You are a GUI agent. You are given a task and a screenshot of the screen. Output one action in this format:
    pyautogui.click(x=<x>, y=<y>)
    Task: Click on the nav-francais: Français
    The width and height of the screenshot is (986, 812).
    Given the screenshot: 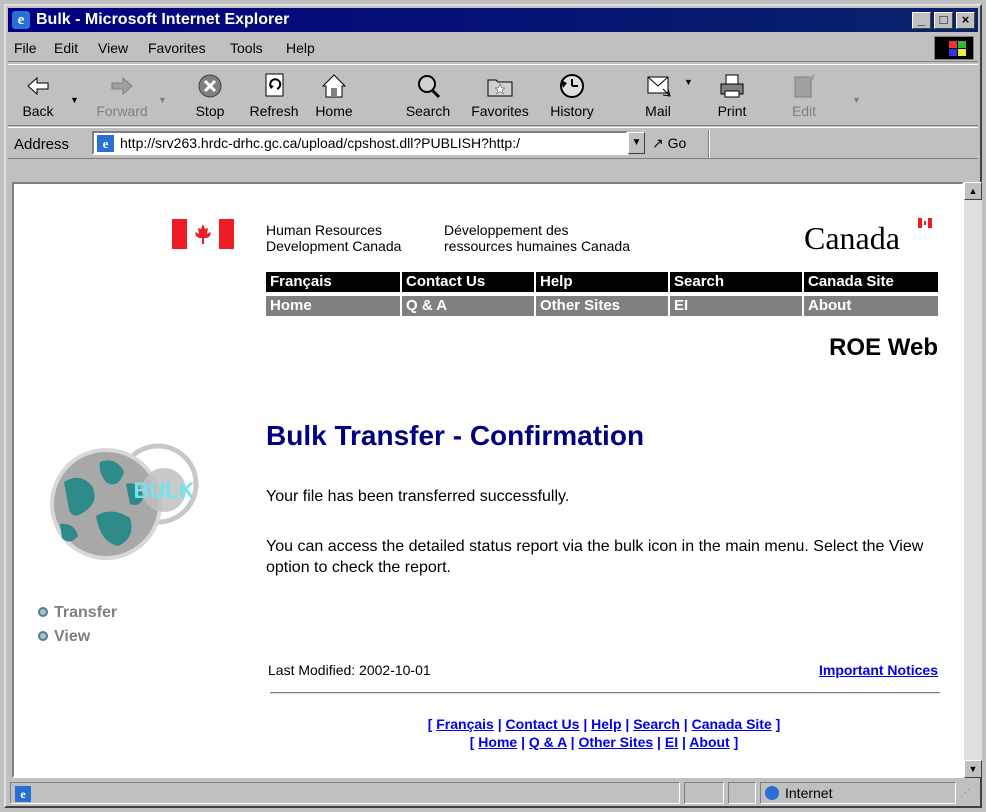 What is the action you would take?
    pyautogui.click(x=334, y=282)
    